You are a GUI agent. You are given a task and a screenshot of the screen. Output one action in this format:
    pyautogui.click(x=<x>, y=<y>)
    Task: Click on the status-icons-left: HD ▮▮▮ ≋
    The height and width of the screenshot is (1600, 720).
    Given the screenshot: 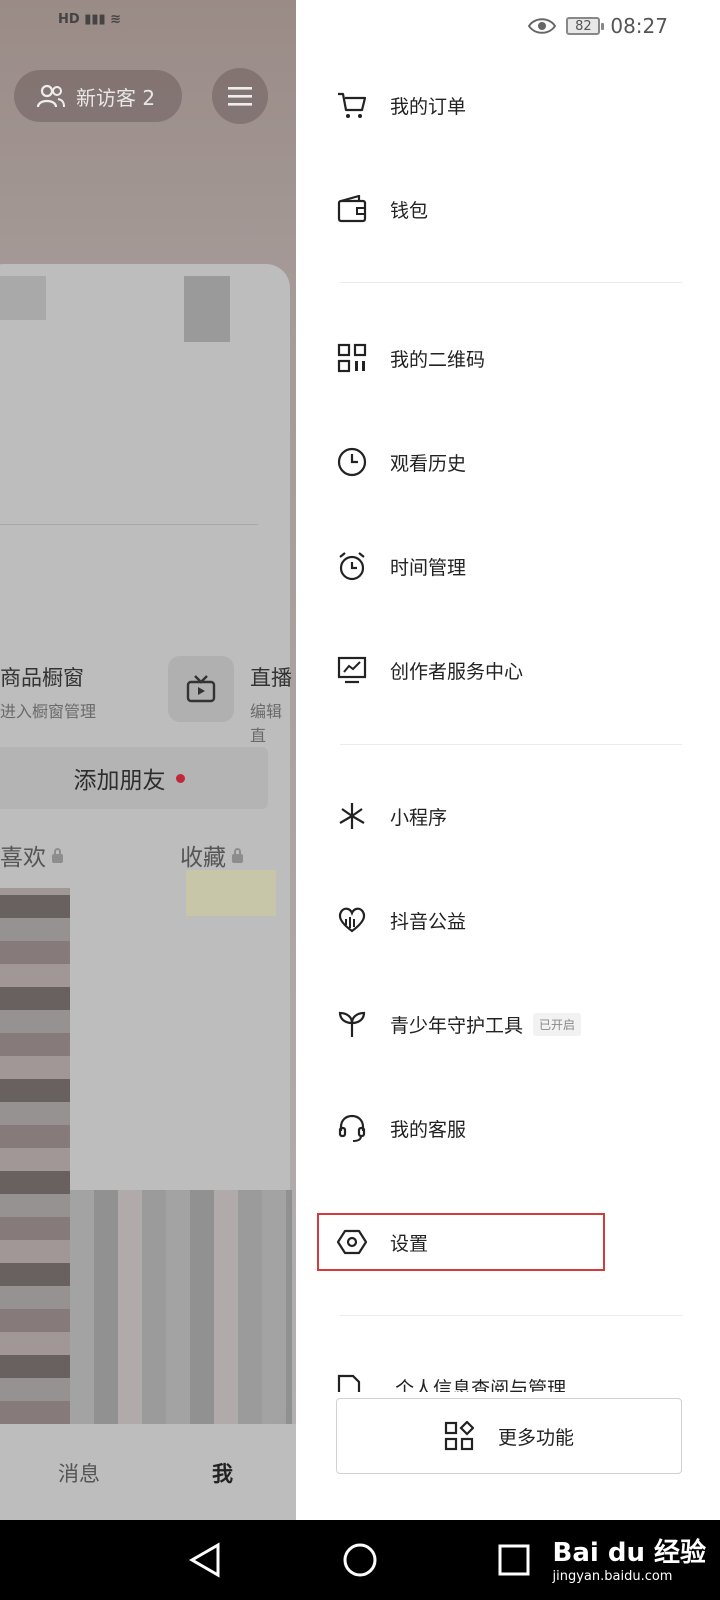 What is the action you would take?
    pyautogui.click(x=90, y=19)
    